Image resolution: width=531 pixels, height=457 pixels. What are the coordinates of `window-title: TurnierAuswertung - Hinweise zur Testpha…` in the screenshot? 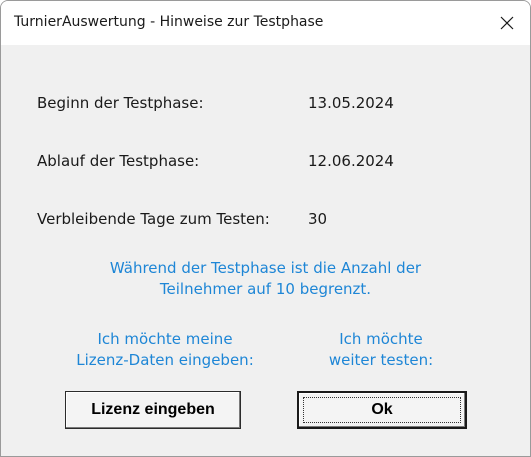 It's located at (169, 22).